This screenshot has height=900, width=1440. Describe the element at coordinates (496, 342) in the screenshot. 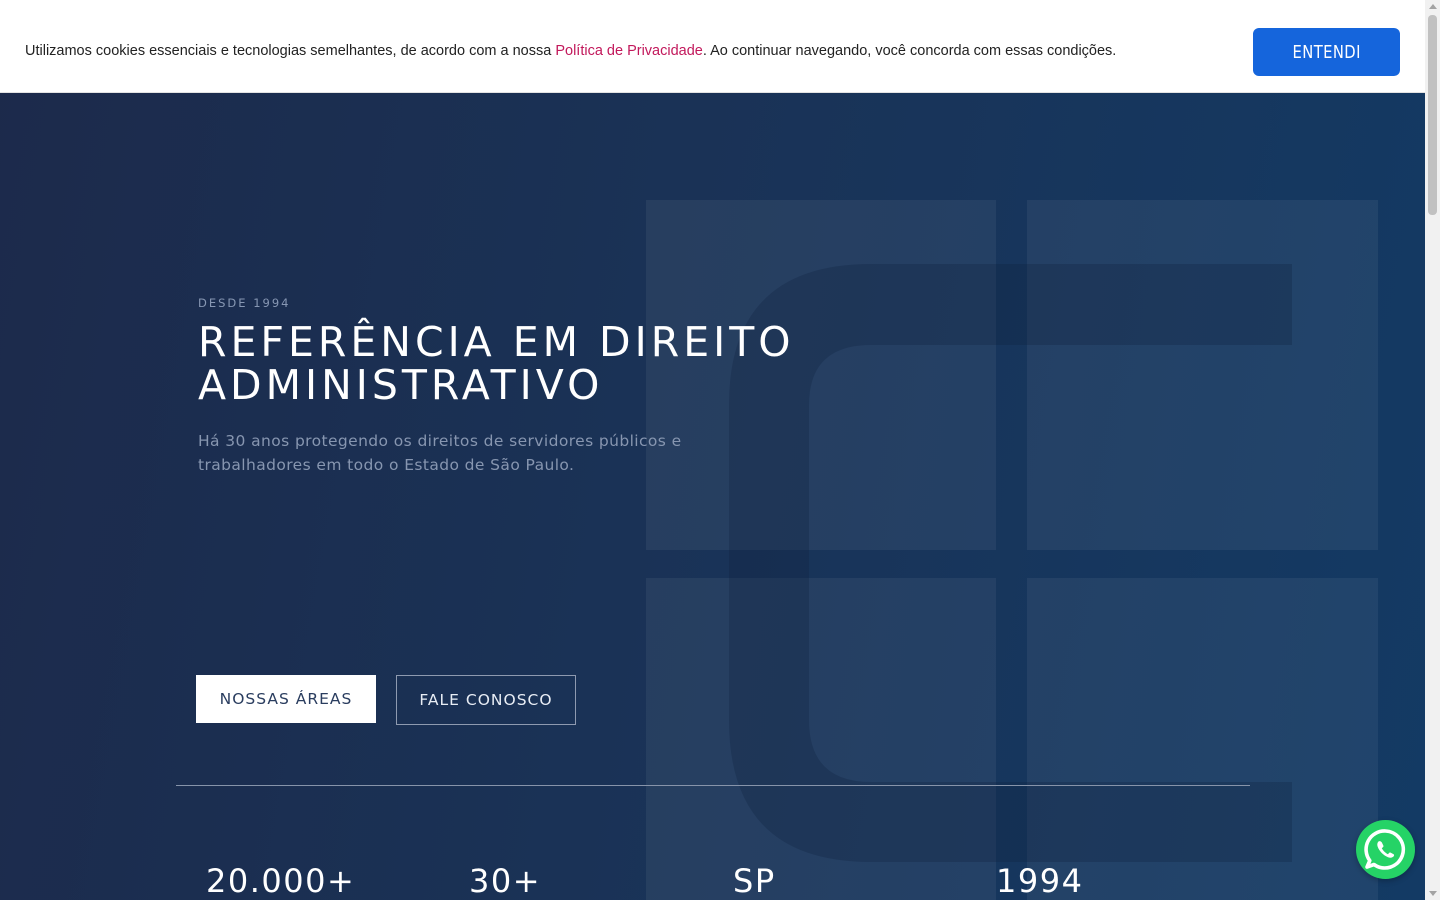

I see `hero-headline-line-1: REFERÊNCIA EM DIREITO` at that location.